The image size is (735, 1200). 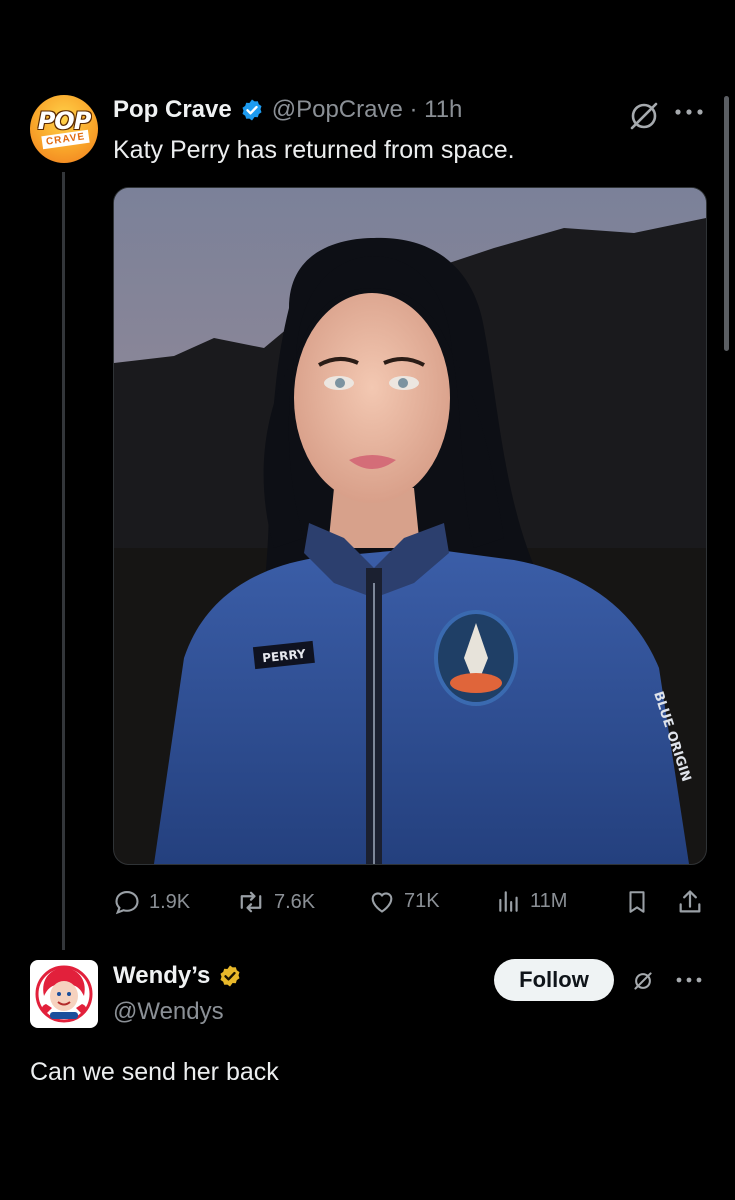 I want to click on author-handle-time: @PopCrave · 11h, so click(x=367, y=110).